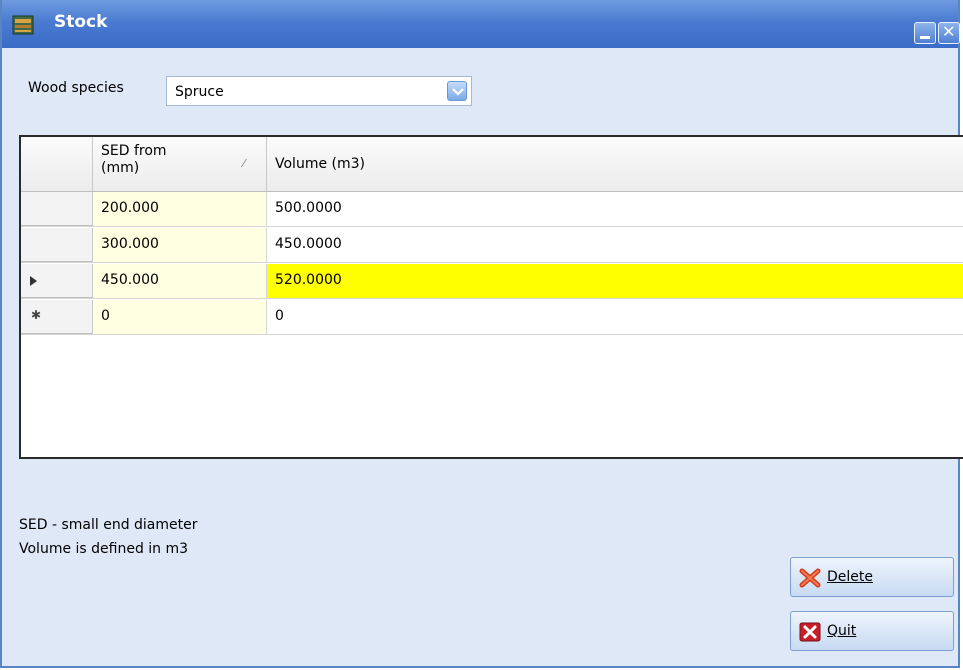 The image size is (963, 670). What do you see at coordinates (180, 209) in the screenshot?
I see `sed-cell: 200.000` at bounding box center [180, 209].